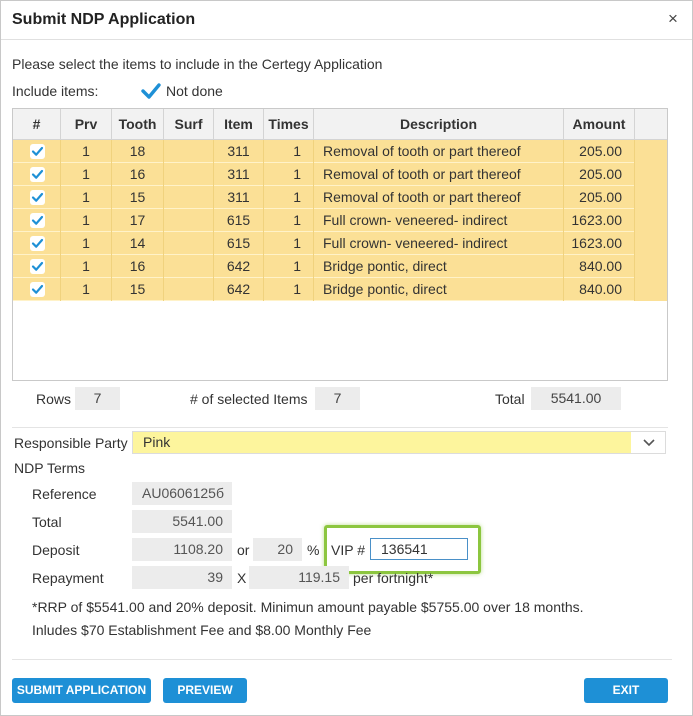  What do you see at coordinates (97, 398) in the screenshot?
I see `rows-count: 7` at bounding box center [97, 398].